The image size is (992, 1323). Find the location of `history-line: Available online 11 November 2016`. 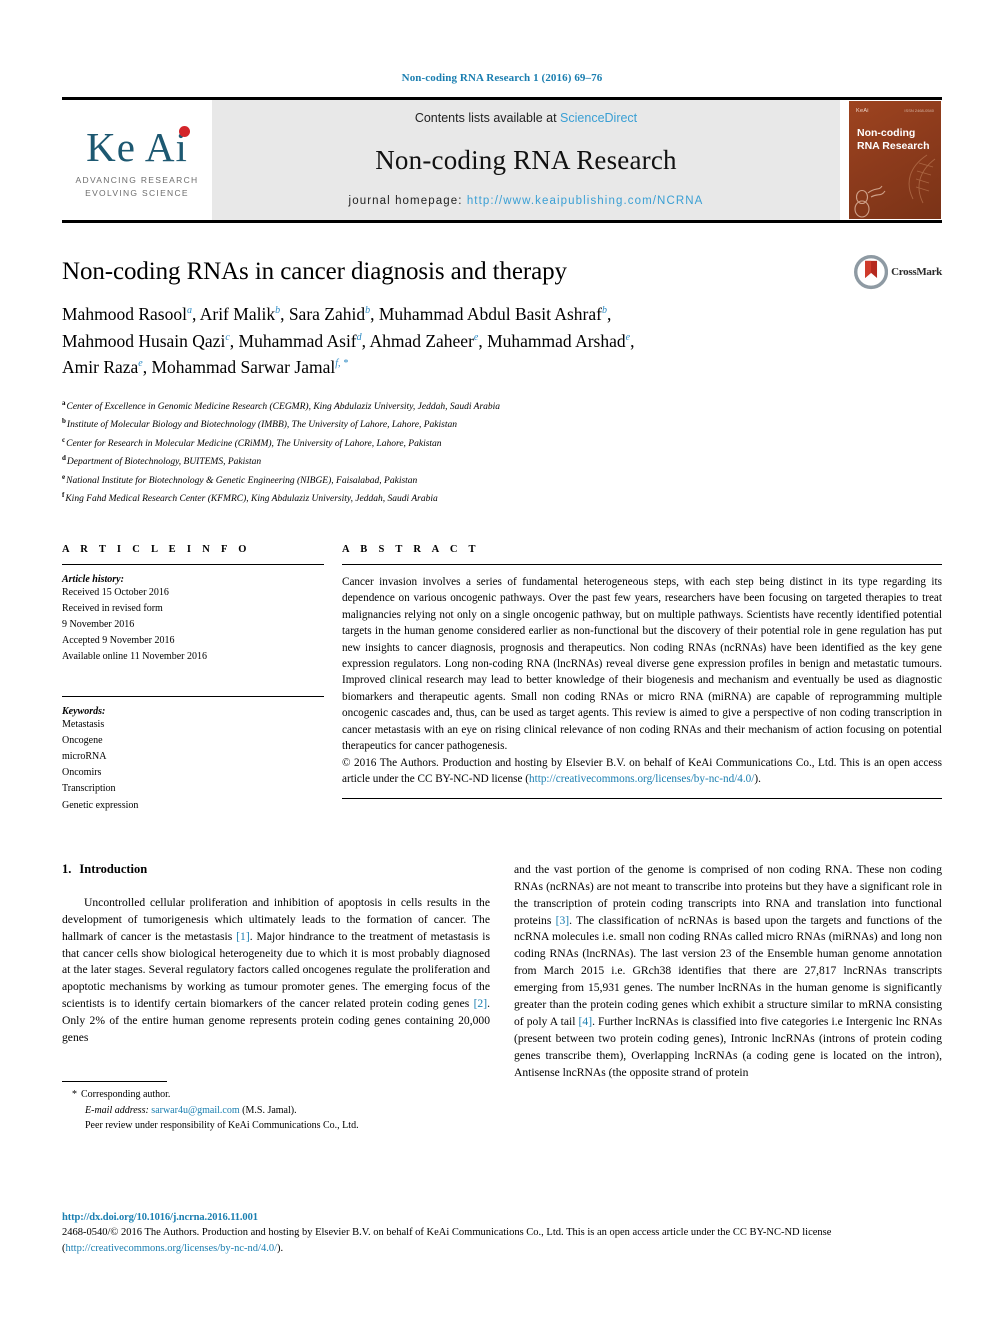

history-line: Available online 11 November 2016 is located at coordinates (134, 657).